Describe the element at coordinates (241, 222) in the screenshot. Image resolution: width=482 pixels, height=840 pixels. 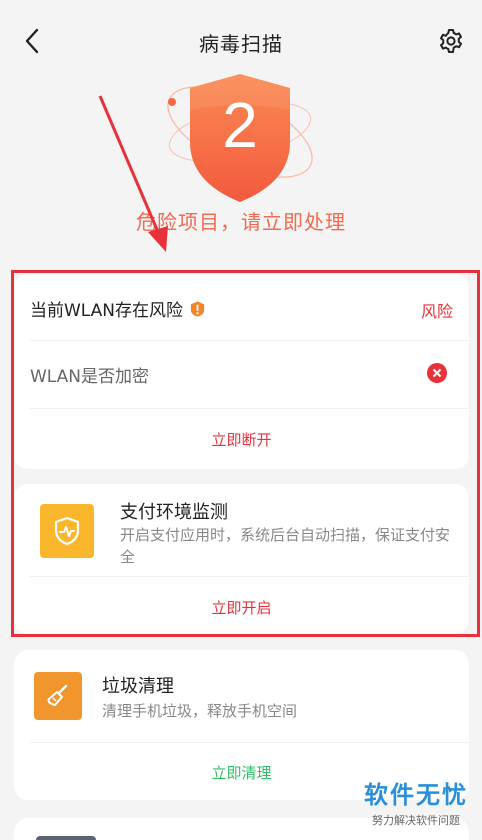
I see `danger-message: 危险项目，请立即处理` at that location.